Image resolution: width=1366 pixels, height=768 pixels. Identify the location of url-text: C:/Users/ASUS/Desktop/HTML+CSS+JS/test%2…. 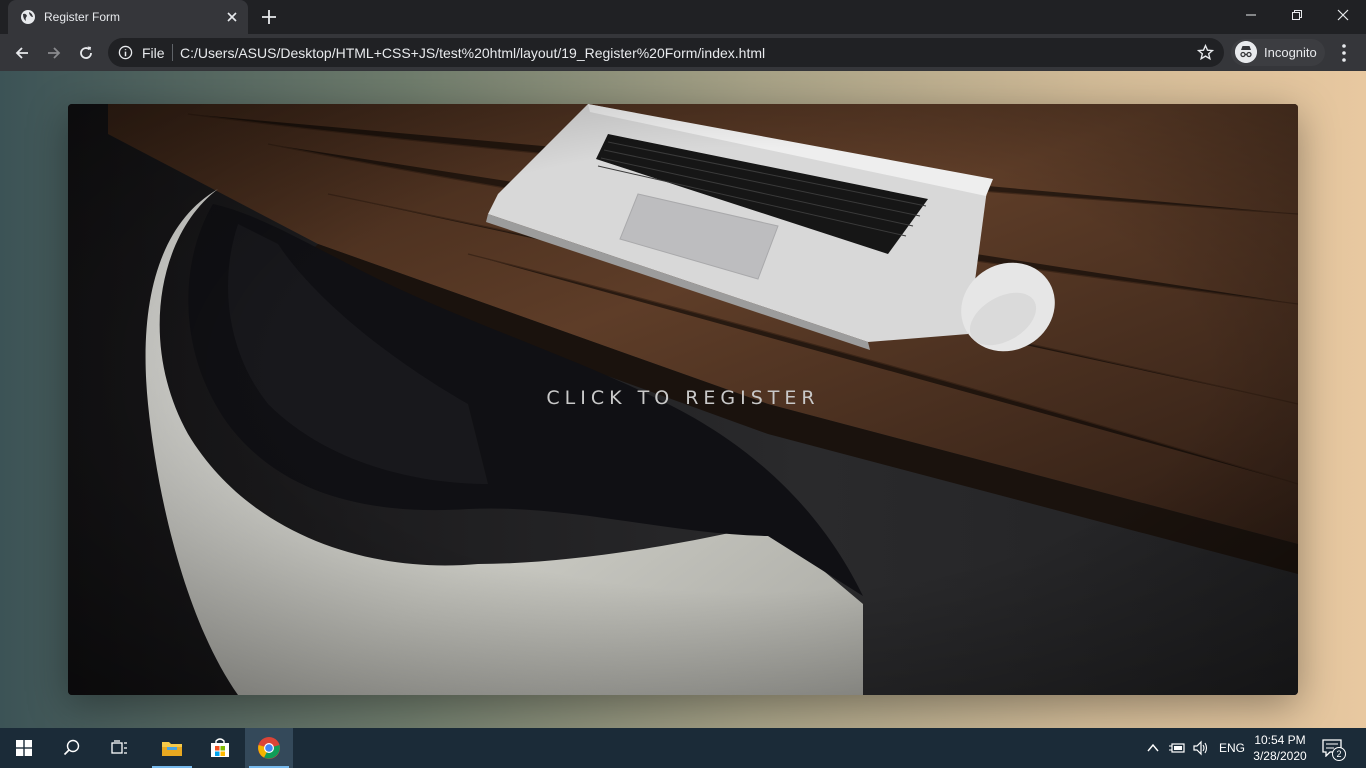
(472, 53).